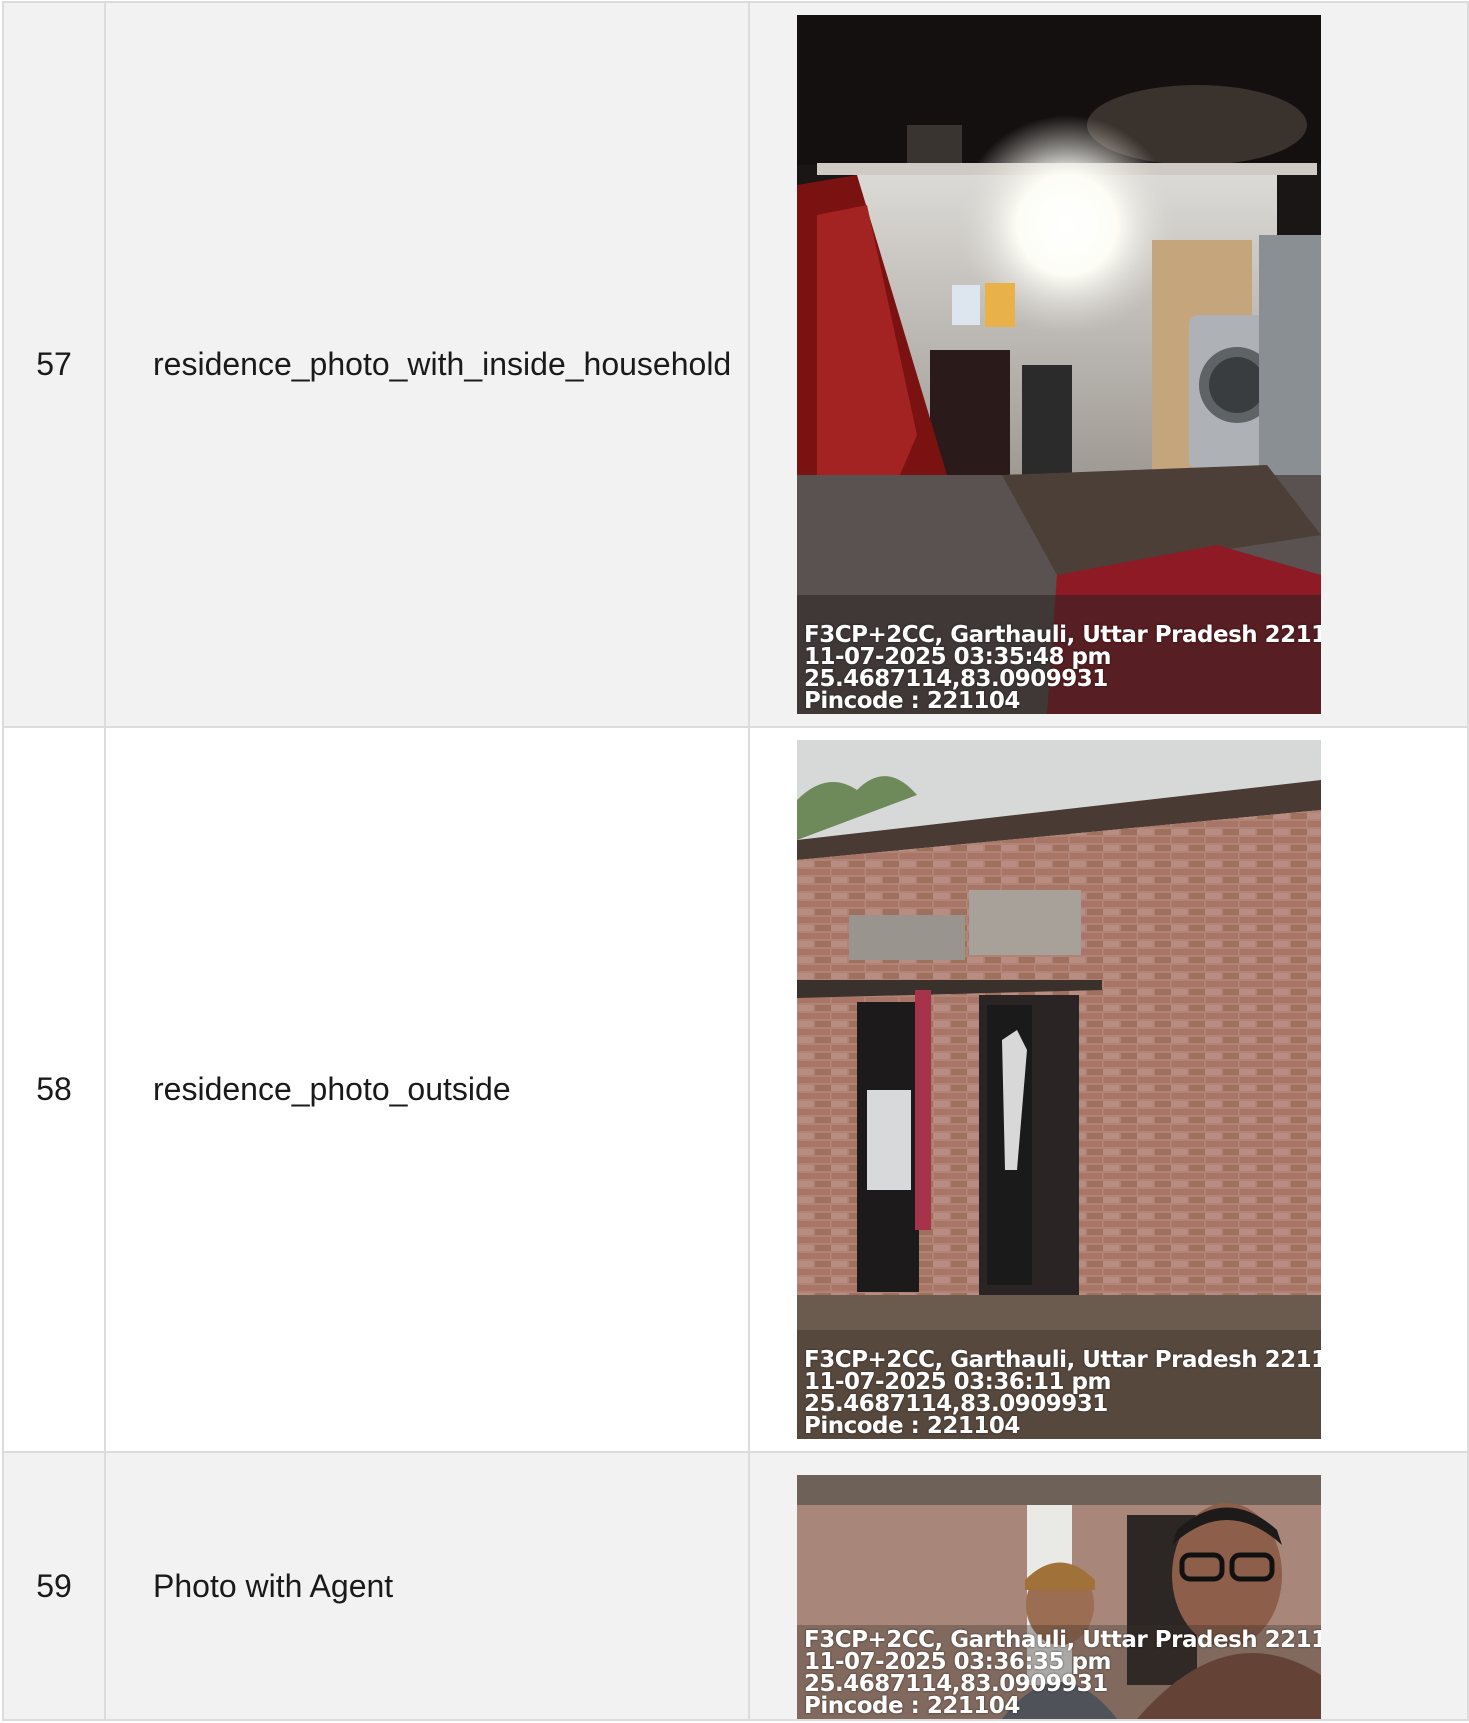  I want to click on field-label: Photo with Agent, so click(427, 1586).